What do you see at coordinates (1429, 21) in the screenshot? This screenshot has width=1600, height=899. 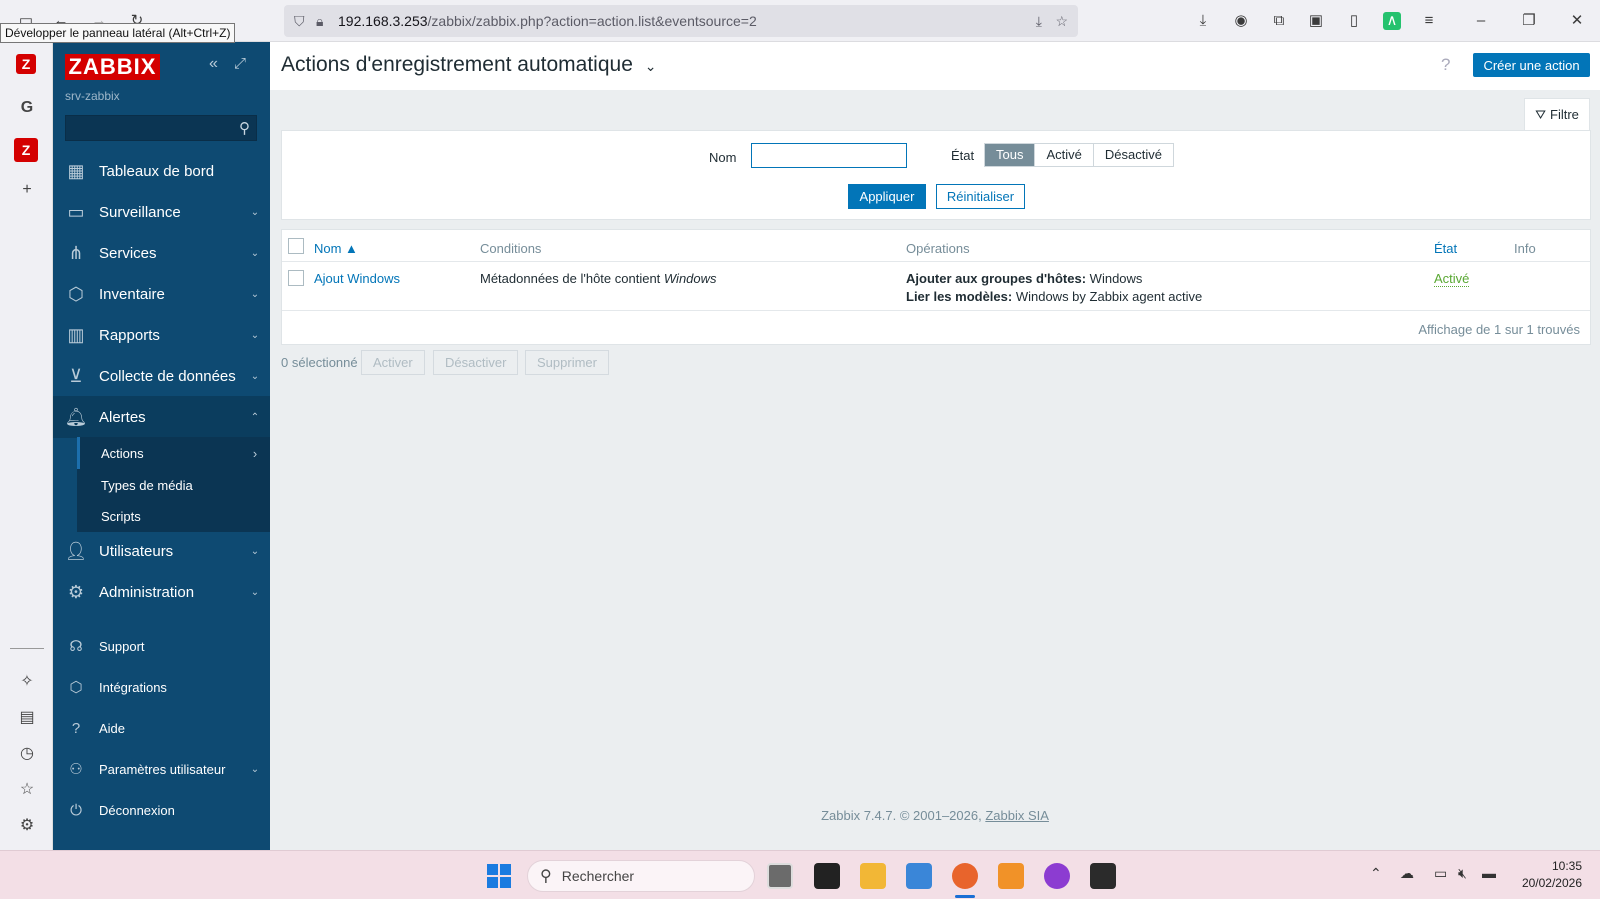 I see `menu-icon: ≡` at bounding box center [1429, 21].